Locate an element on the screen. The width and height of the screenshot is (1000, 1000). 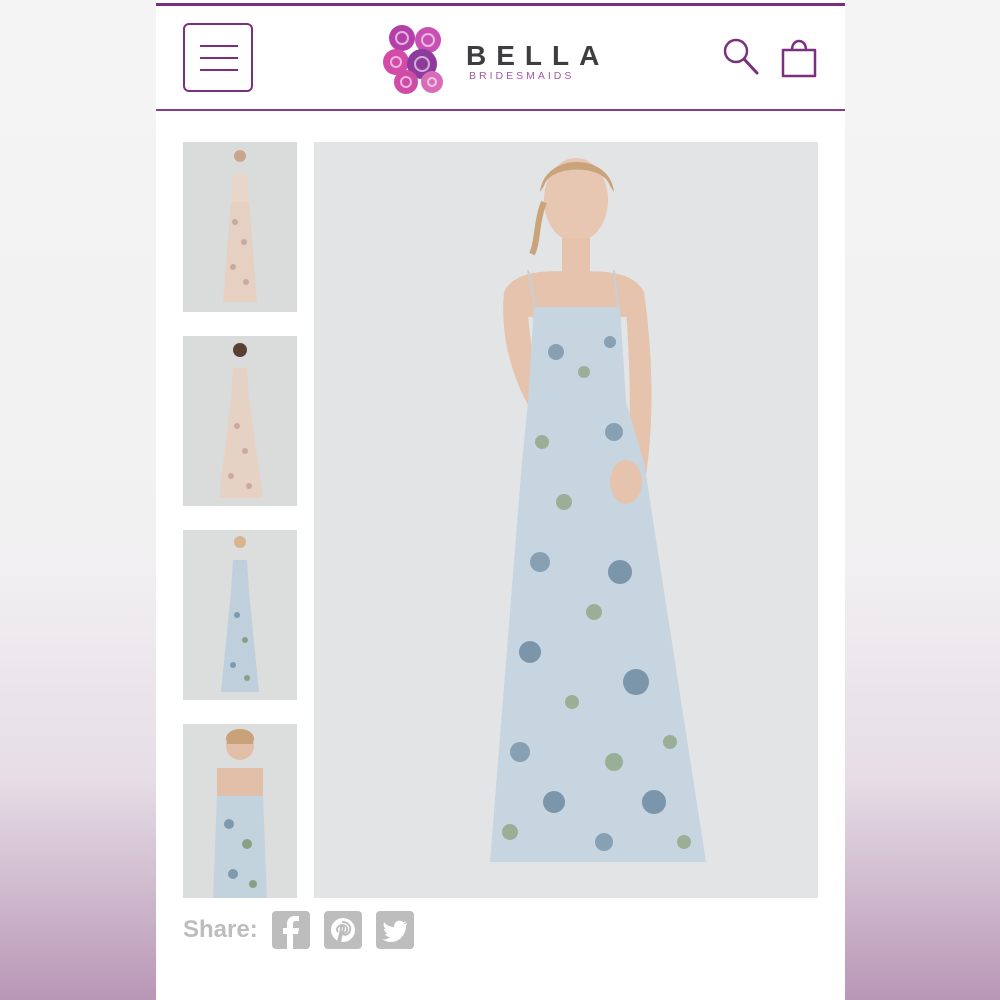
top-divider is located at coordinates (500, 4).